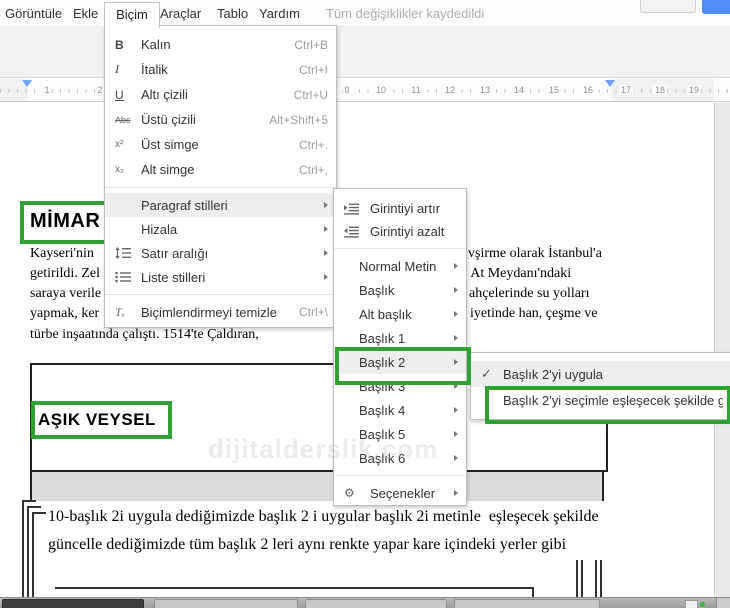  Describe the element at coordinates (85, 13) in the screenshot. I see `menu-ekle: Ekle` at that location.